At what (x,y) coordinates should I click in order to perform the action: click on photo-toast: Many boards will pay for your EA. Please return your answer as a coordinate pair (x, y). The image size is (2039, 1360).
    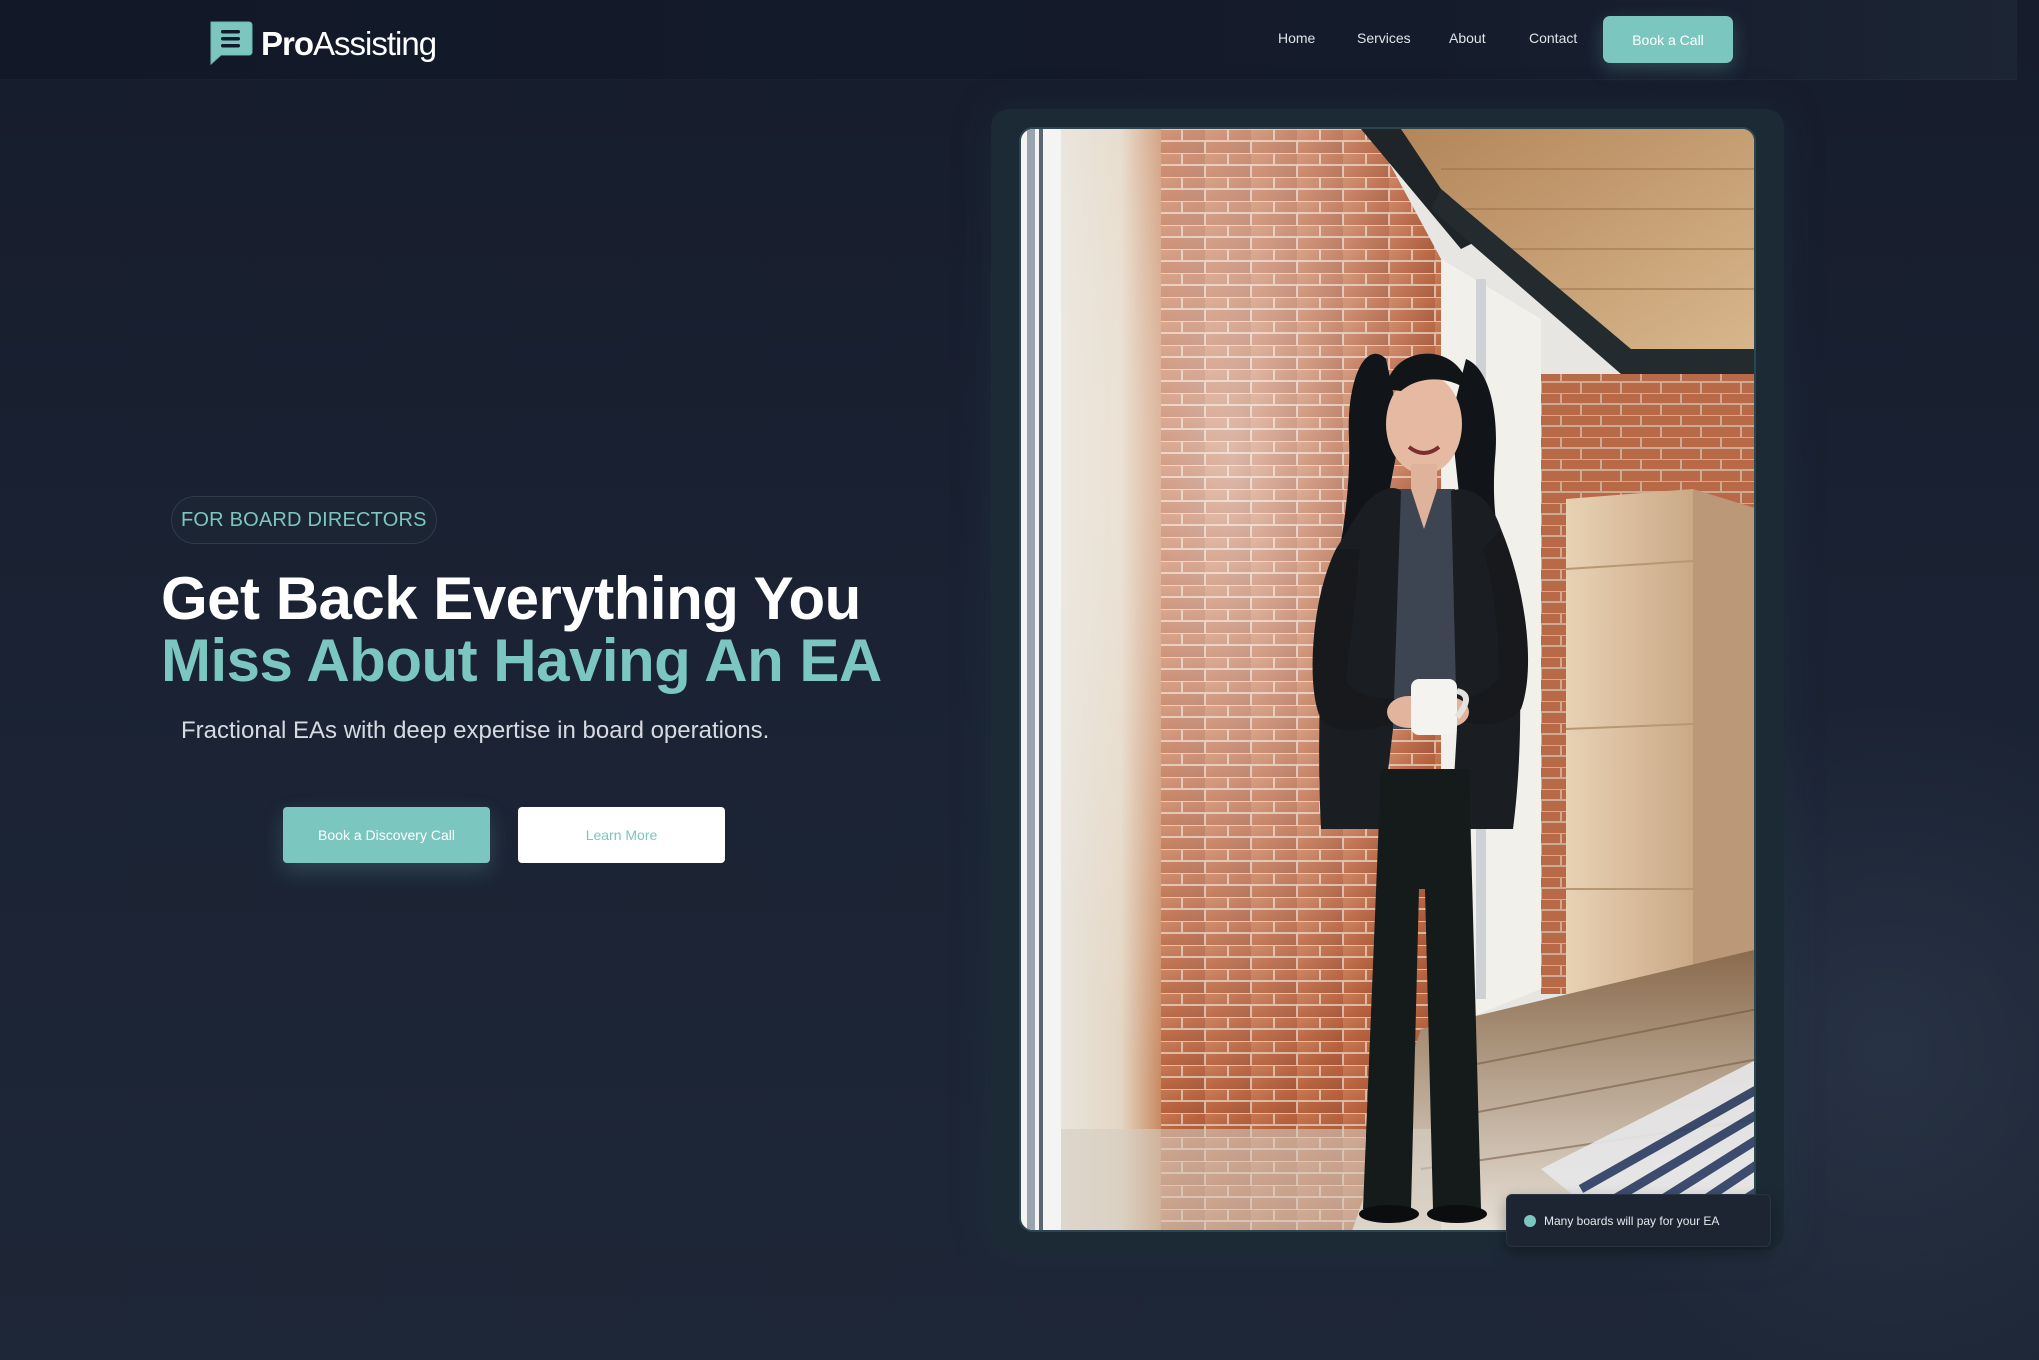
    Looking at the image, I should click on (1638, 1220).